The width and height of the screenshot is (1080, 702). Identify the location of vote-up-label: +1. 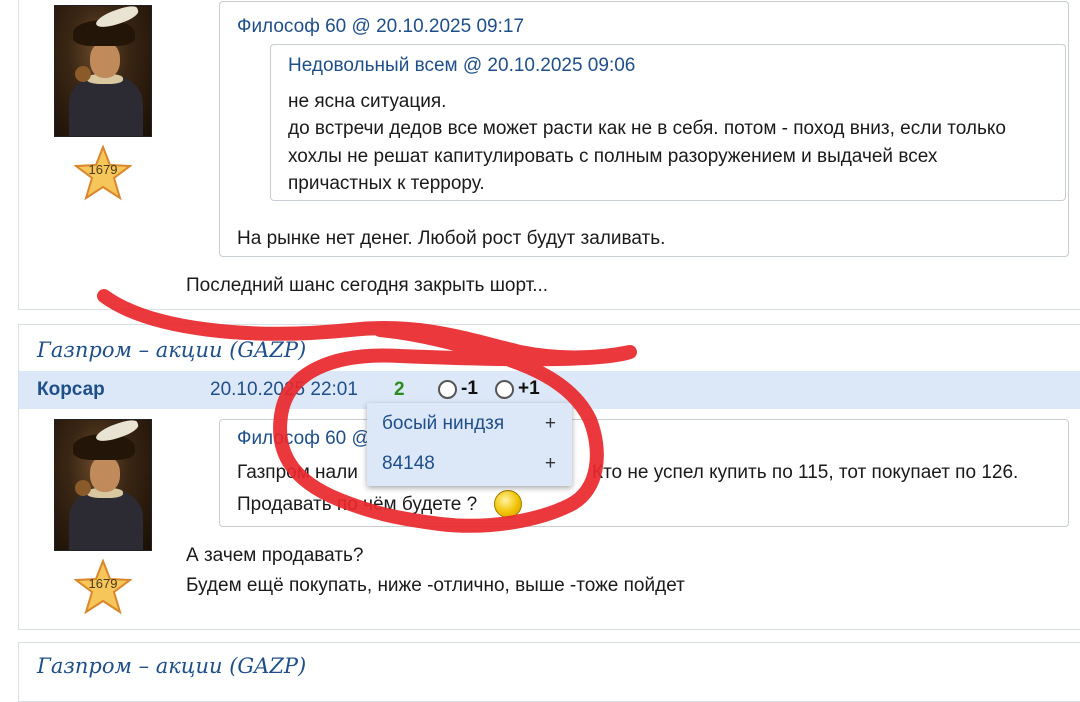
(529, 388).